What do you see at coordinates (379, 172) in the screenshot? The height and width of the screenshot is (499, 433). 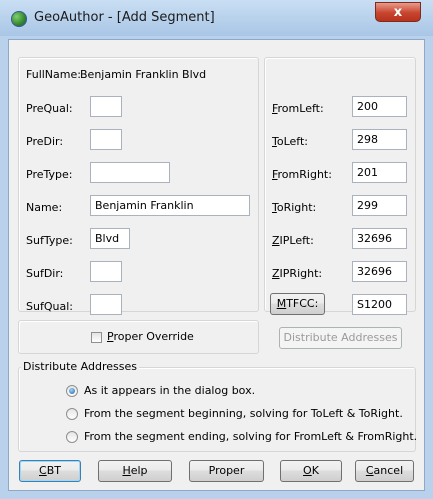 I see `fromright-field: 201` at bounding box center [379, 172].